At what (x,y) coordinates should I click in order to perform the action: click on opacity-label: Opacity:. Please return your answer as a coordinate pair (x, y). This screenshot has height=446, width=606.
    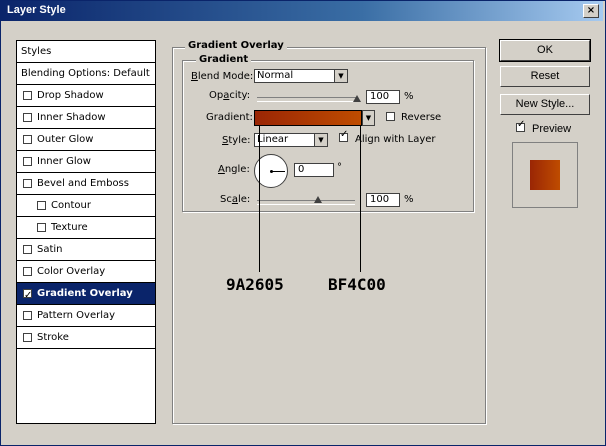
    Looking at the image, I should click on (230, 95).